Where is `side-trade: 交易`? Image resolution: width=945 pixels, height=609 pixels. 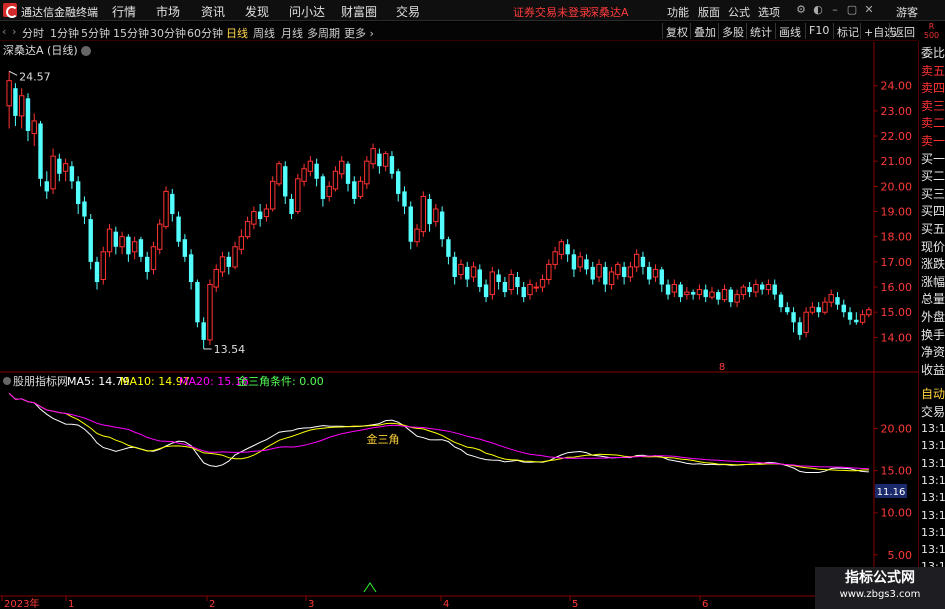 side-trade: 交易 is located at coordinates (933, 410).